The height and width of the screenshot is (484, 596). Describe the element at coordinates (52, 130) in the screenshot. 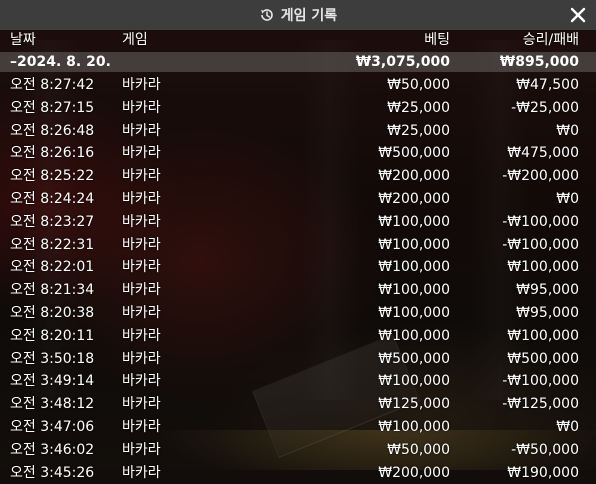

I see `row-time: 오전 8:26:48` at that location.